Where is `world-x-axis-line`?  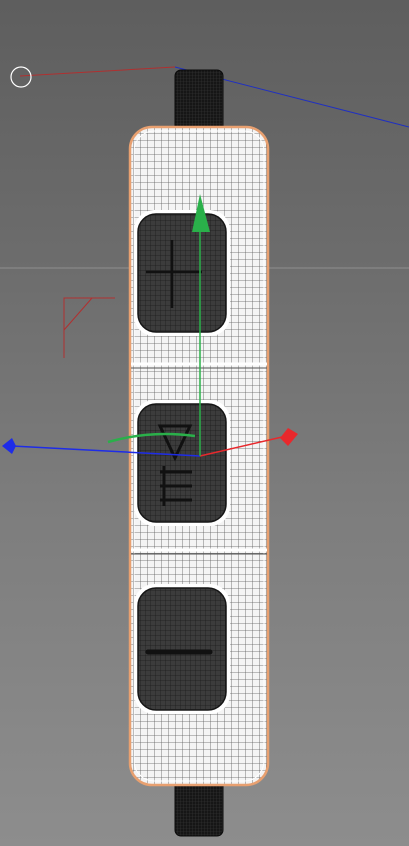 world-x-axis-line is located at coordinates (97, 71).